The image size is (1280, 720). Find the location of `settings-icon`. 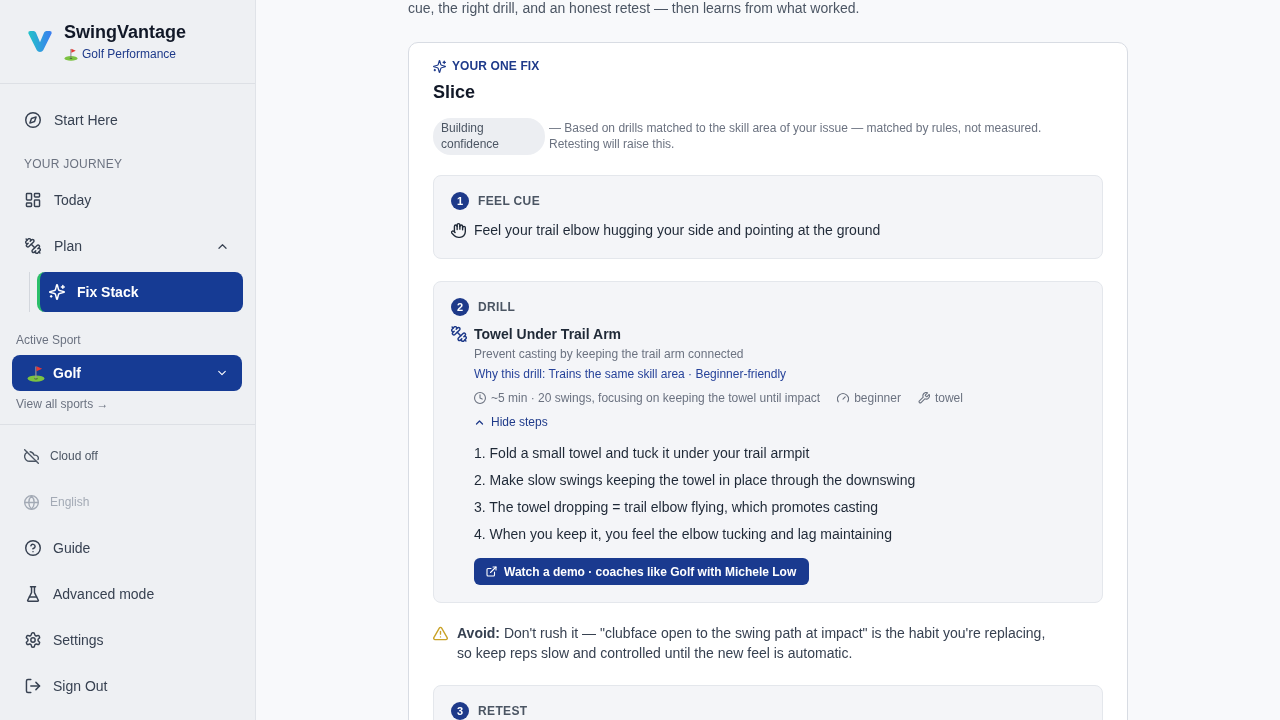

settings-icon is located at coordinates (33, 640).